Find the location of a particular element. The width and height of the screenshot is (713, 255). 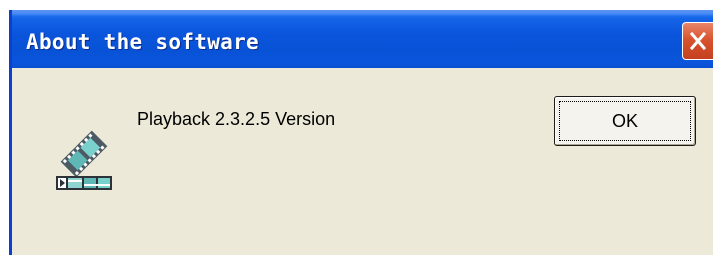

ok-button-focus-label: OK is located at coordinates (625, 121).